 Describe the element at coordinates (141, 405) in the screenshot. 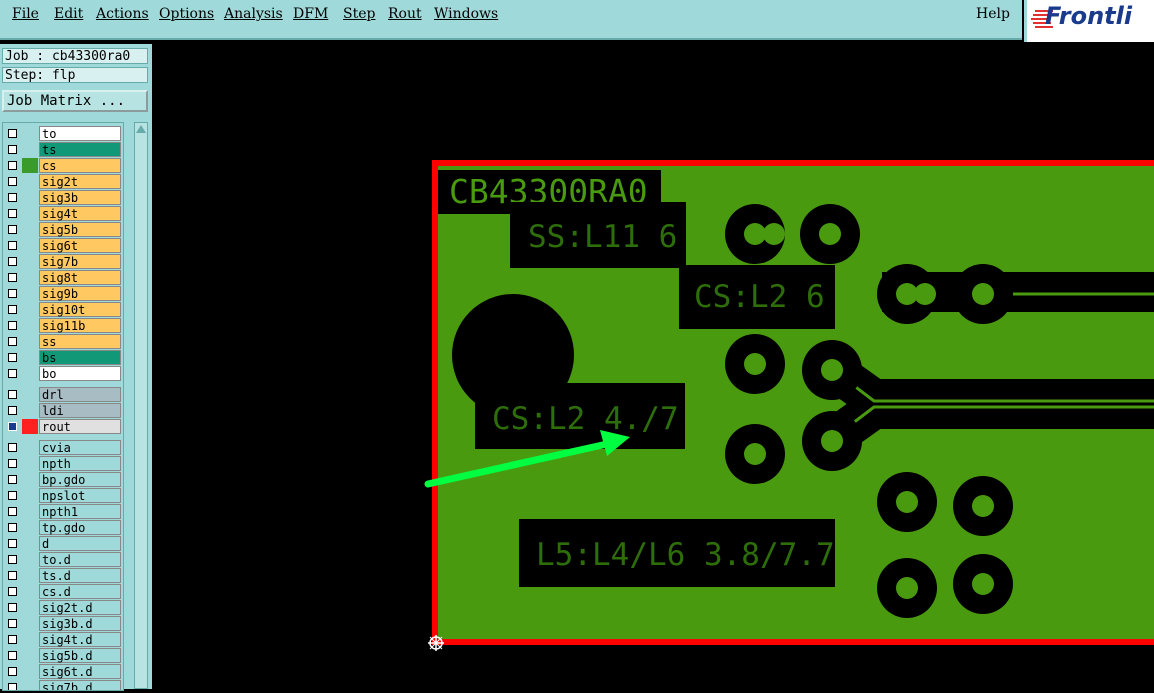

I see `layer-list-scrollbar` at that location.